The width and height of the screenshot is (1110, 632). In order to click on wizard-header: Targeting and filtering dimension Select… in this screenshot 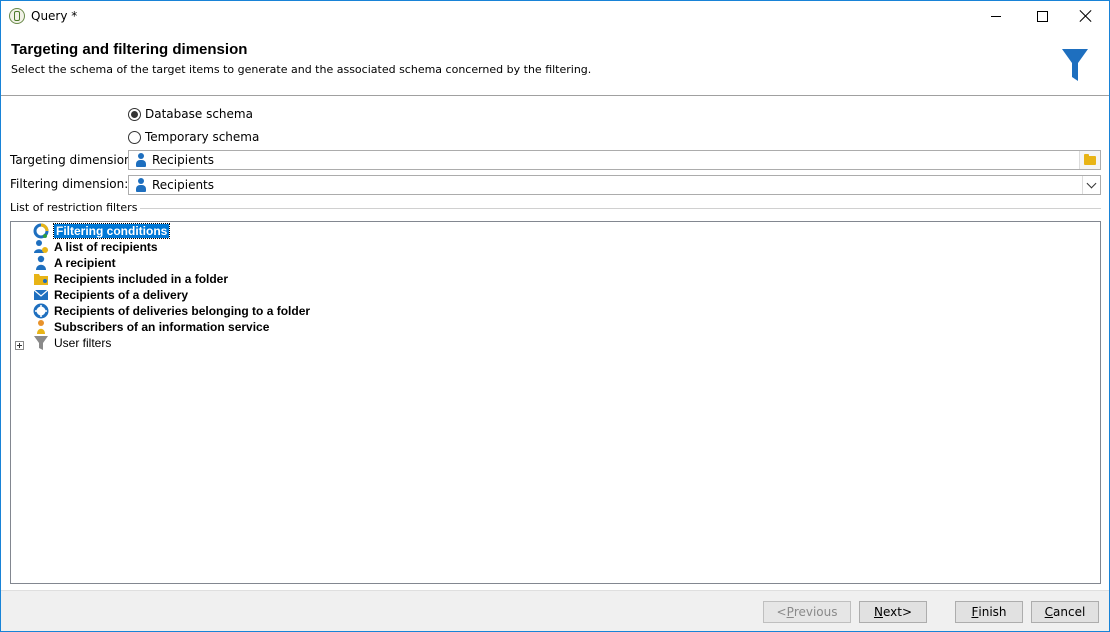, I will do `click(555, 63)`.